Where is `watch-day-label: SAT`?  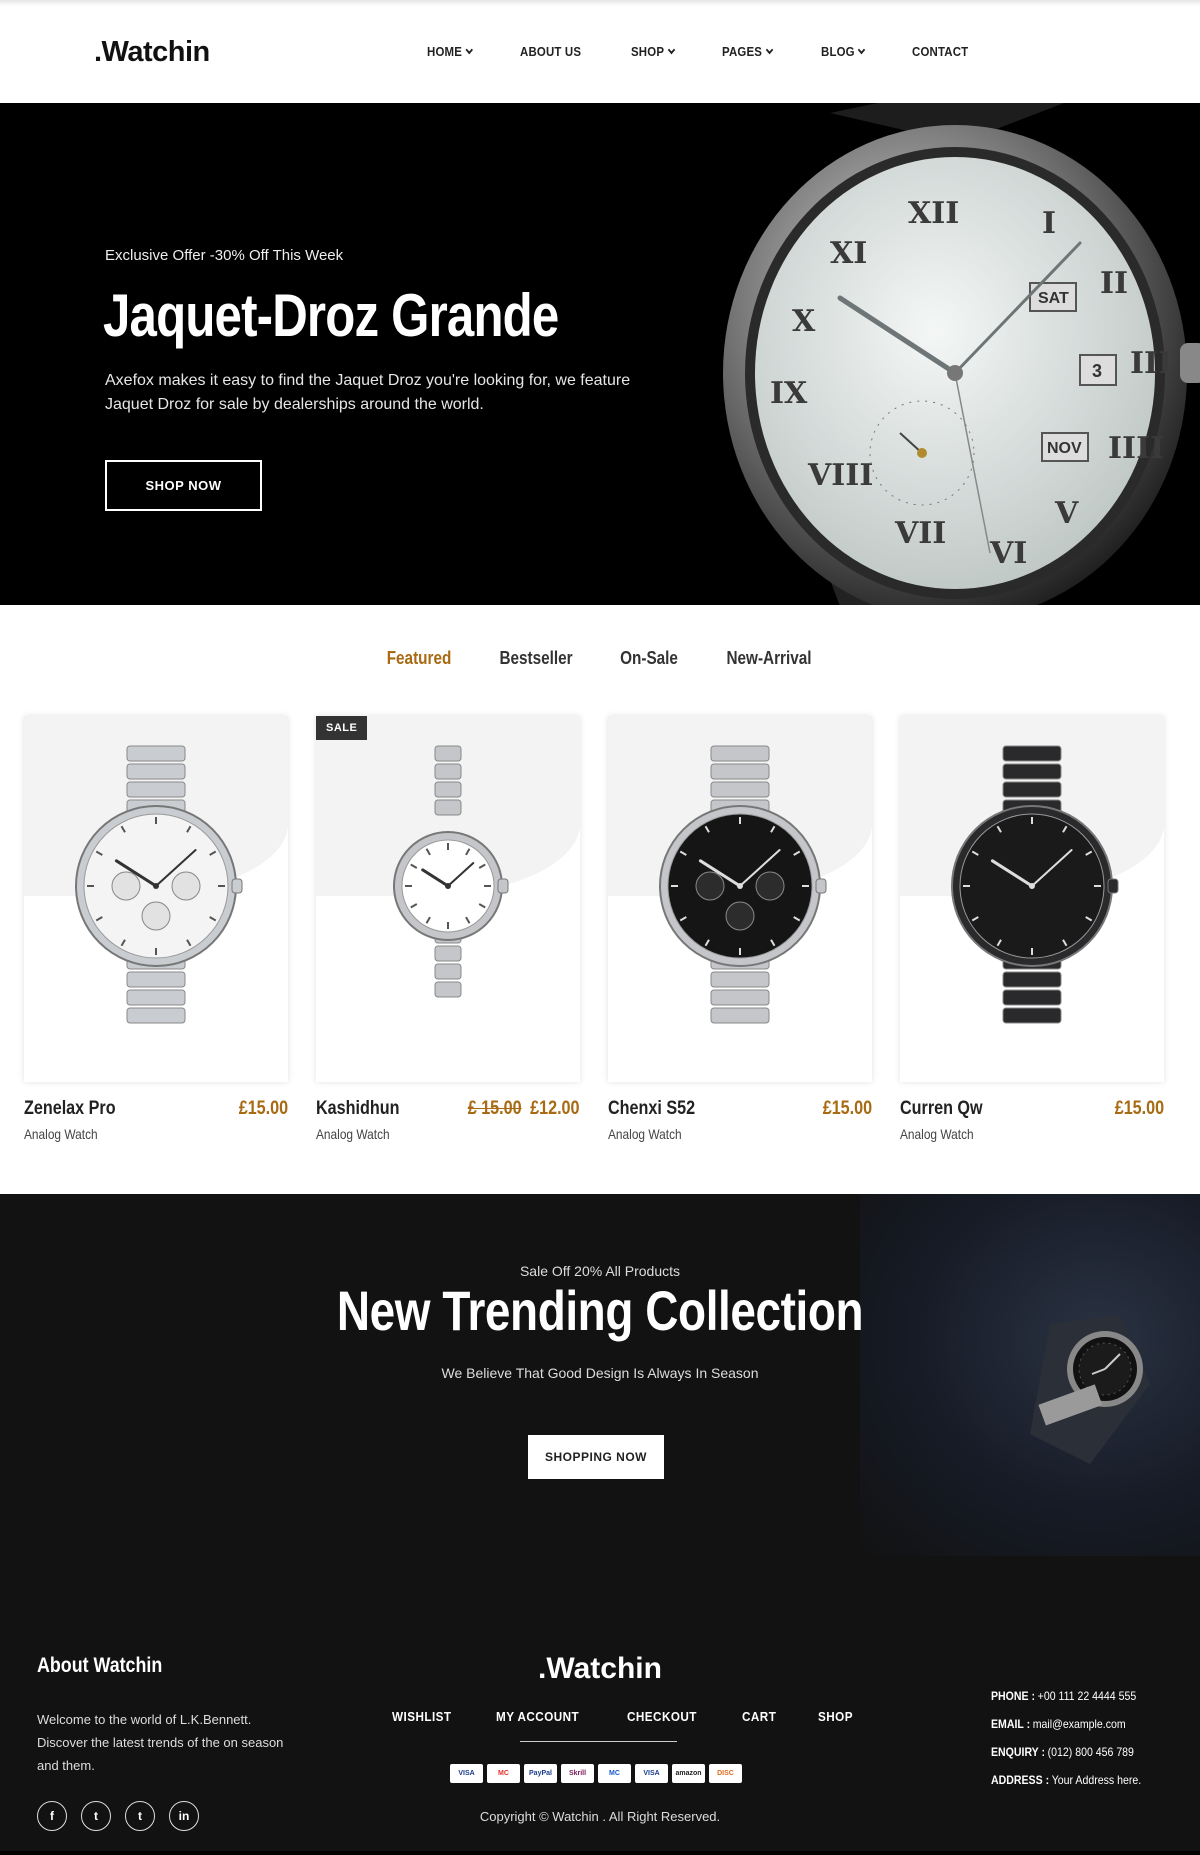
watch-day-label: SAT is located at coordinates (1053, 298).